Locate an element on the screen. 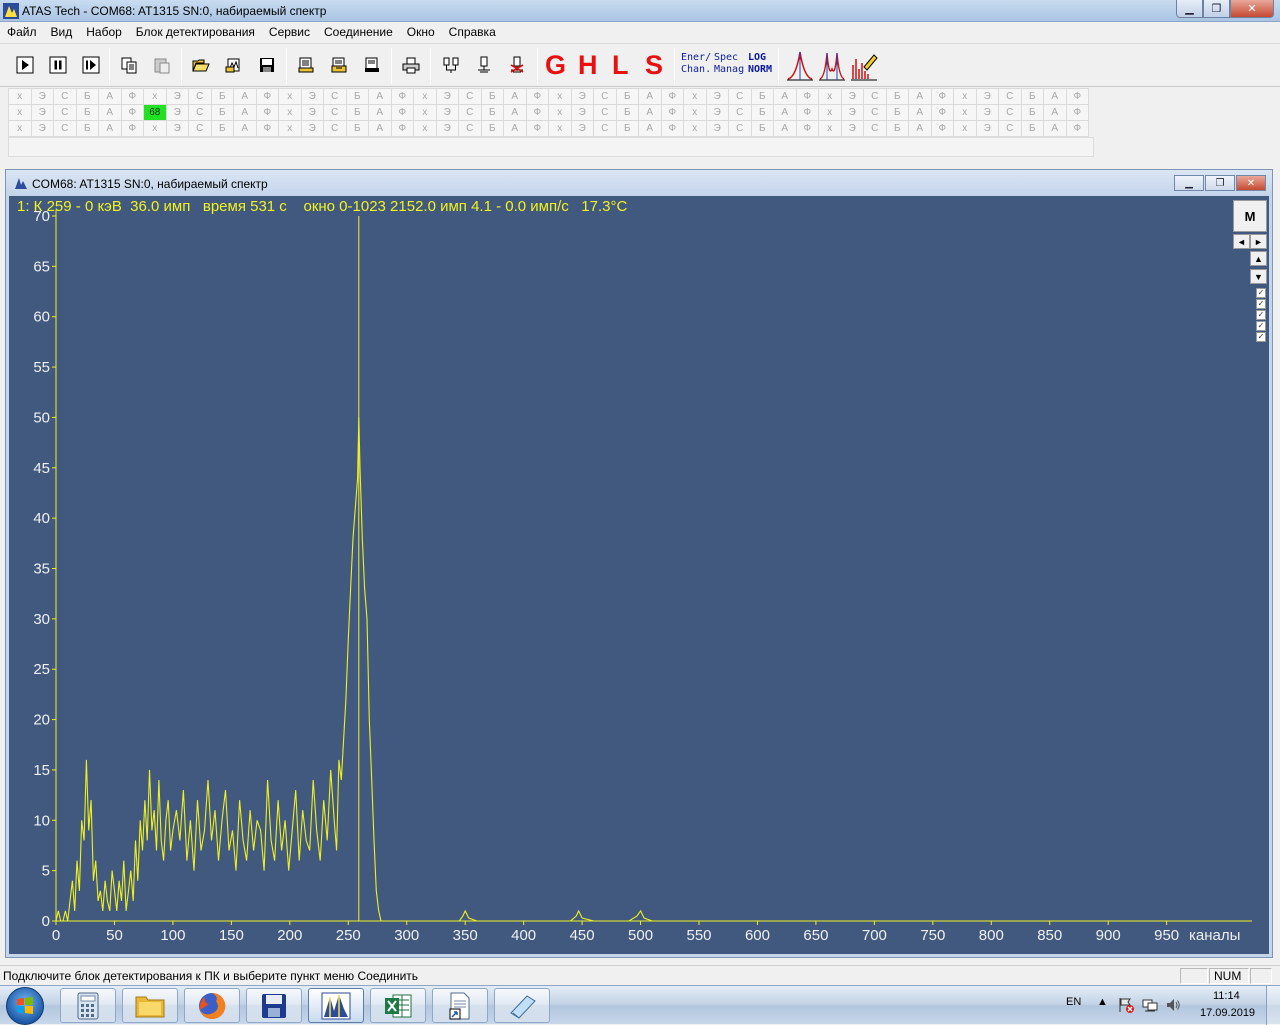 The height and width of the screenshot is (1025, 1280). peak-fit-button is located at coordinates (832, 65).